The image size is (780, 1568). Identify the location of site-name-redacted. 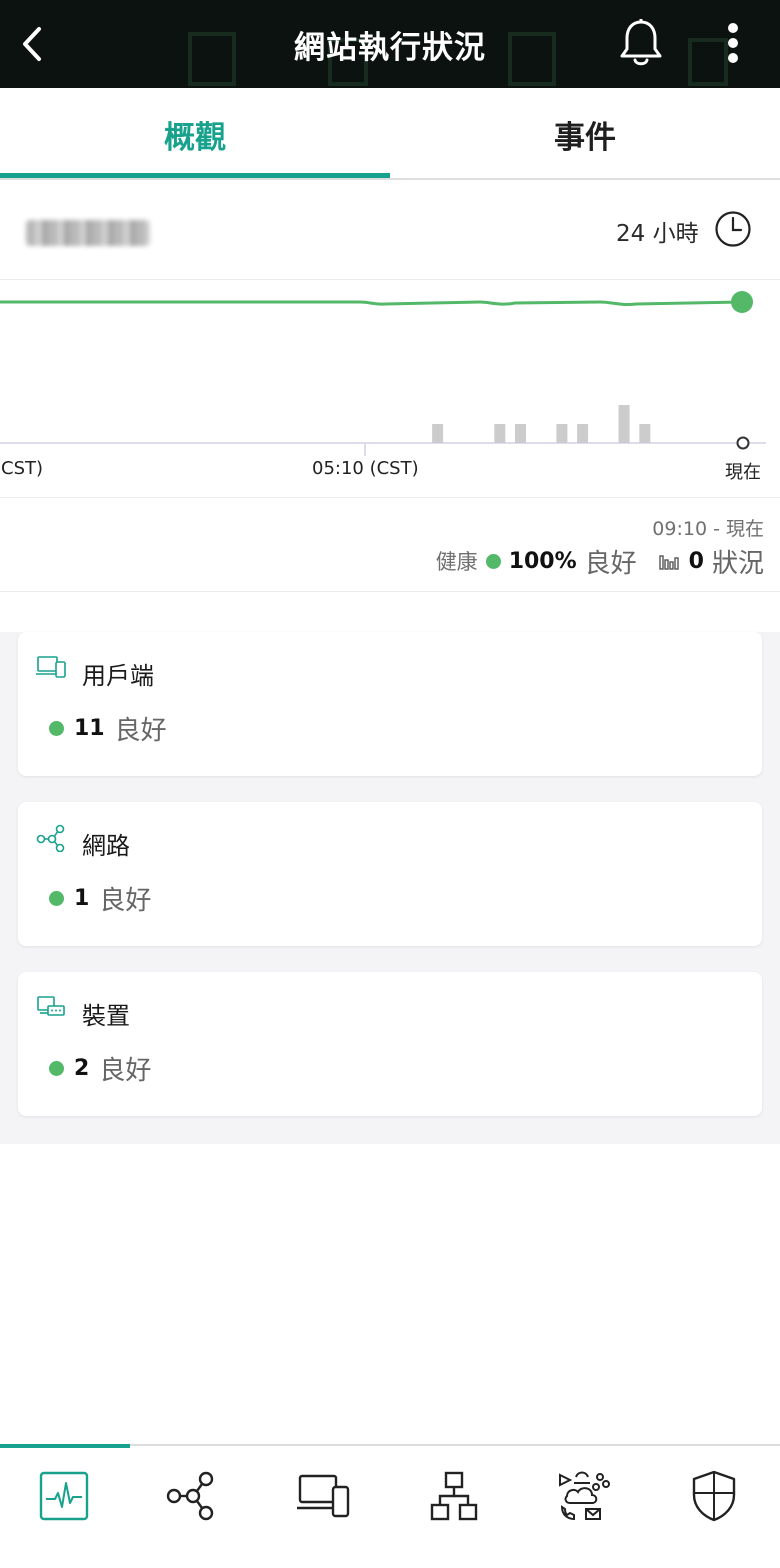
(88, 233).